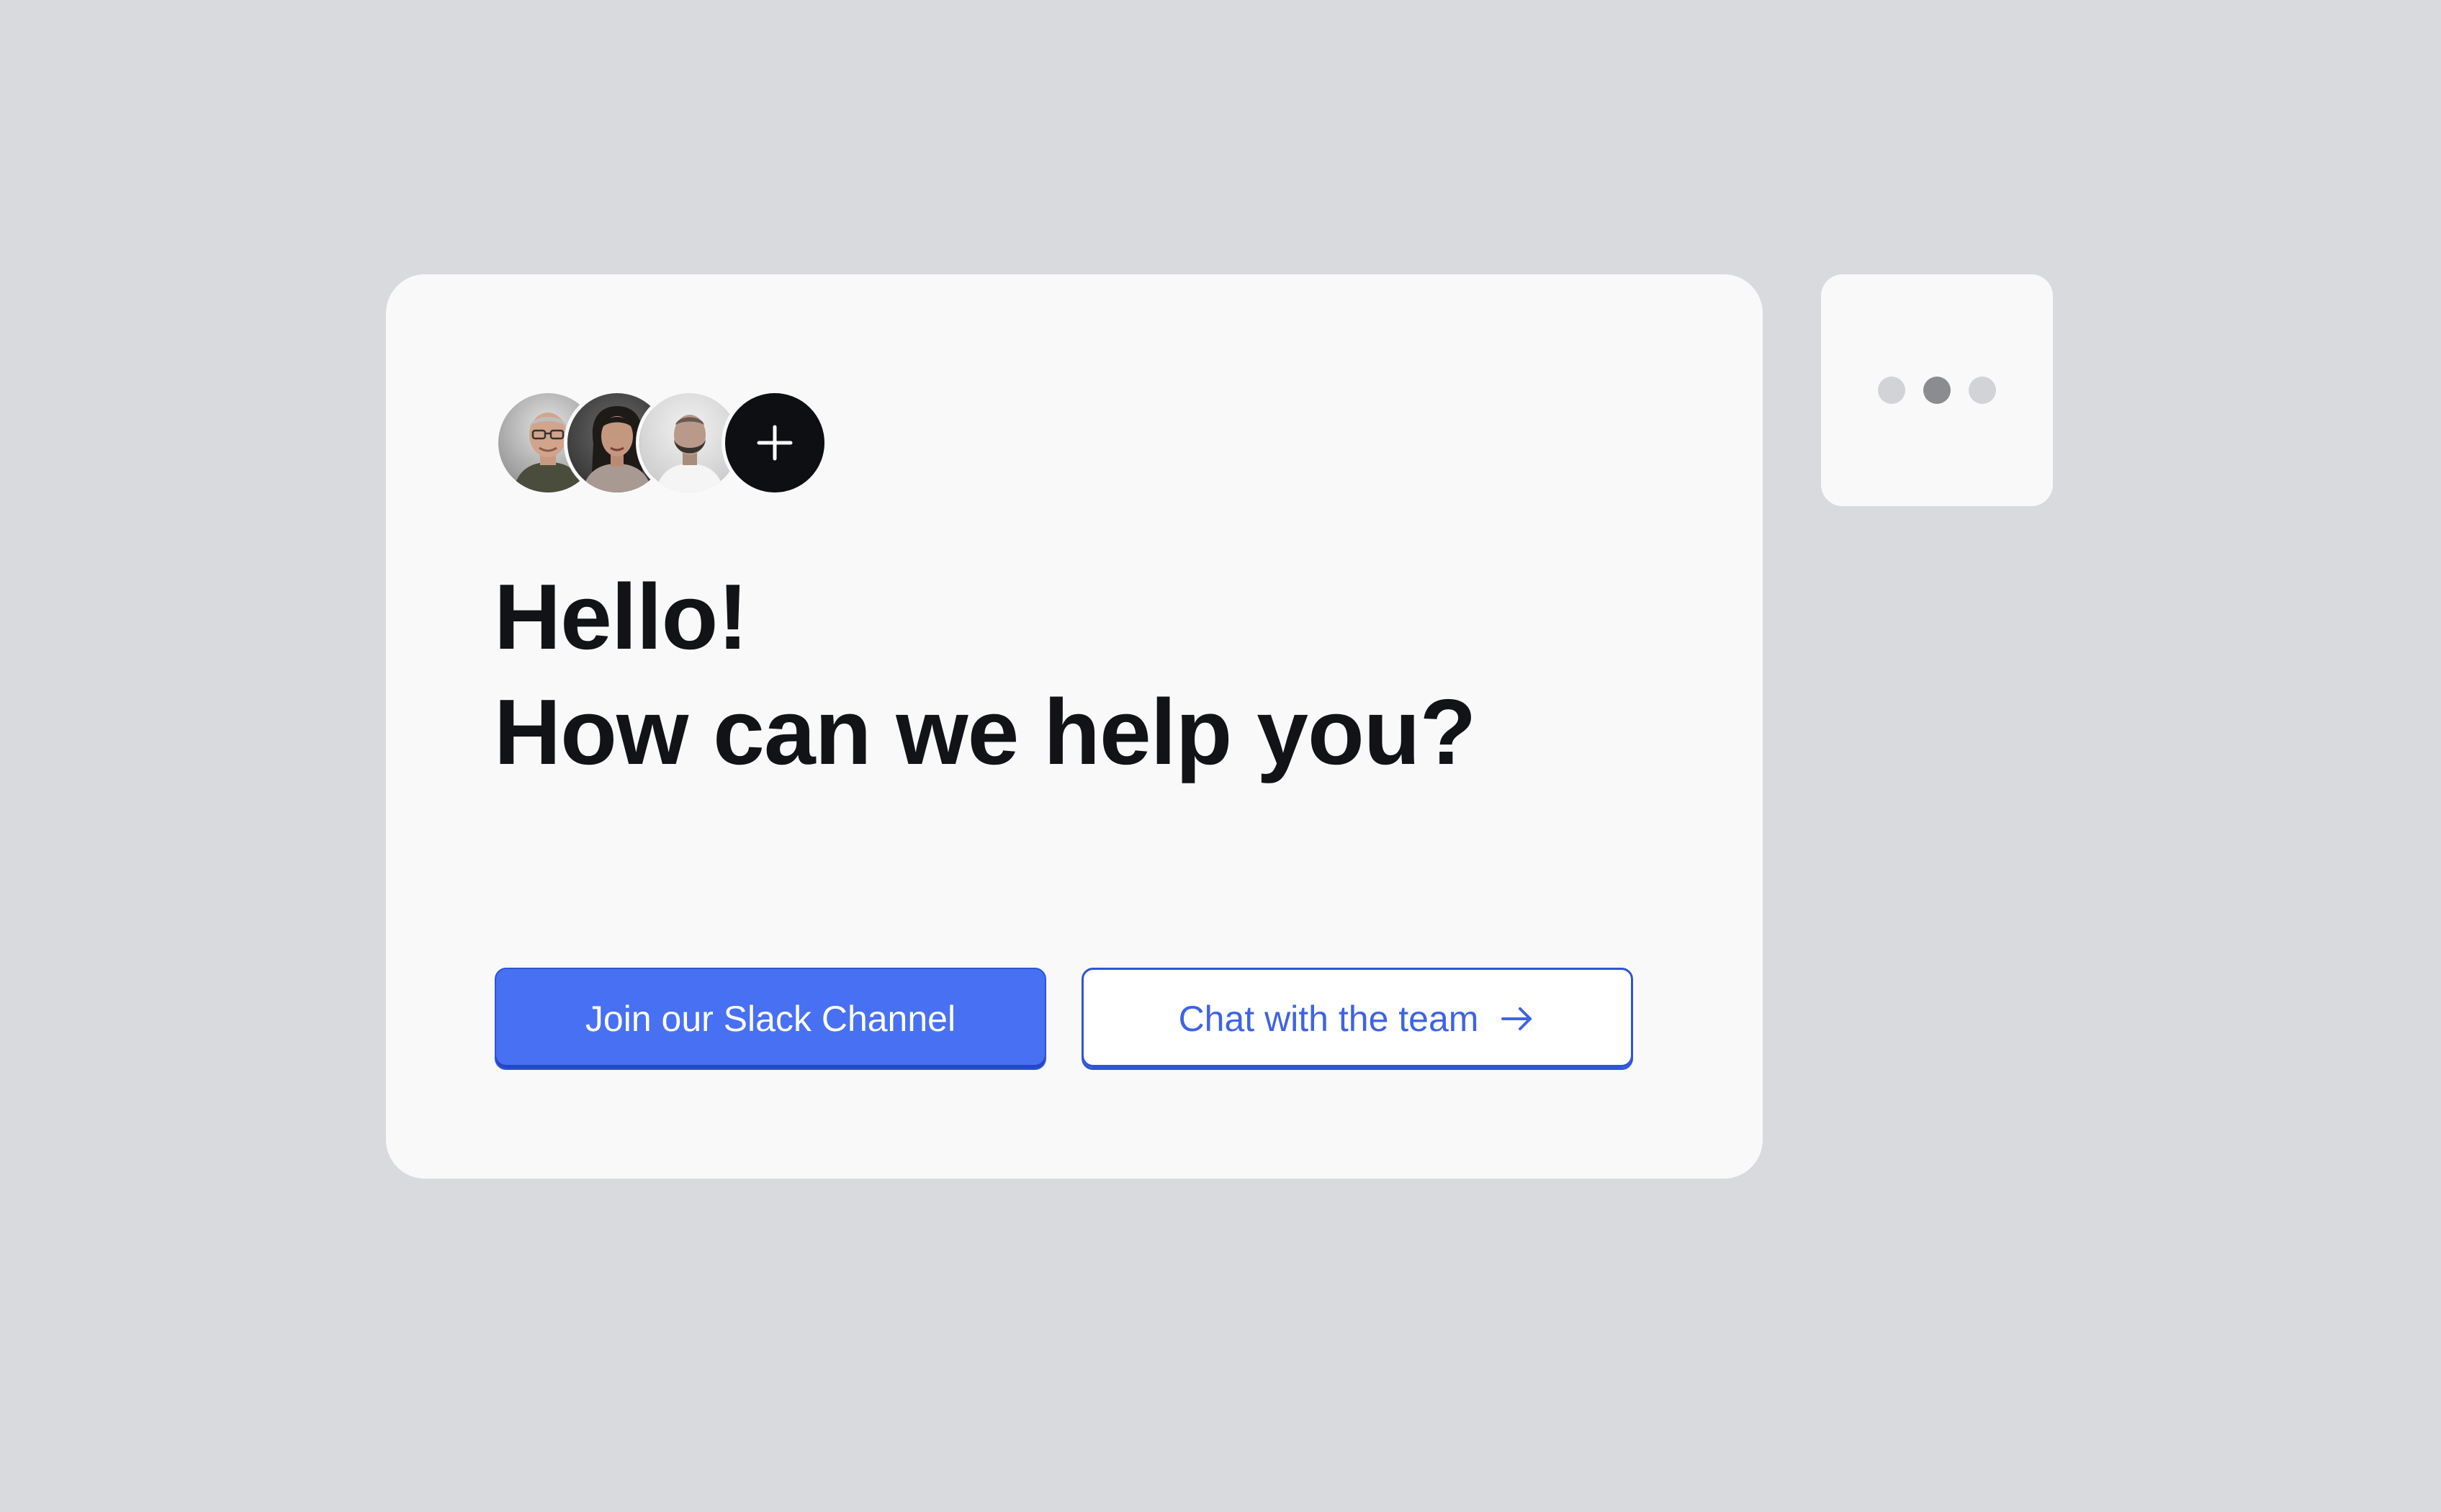 The width and height of the screenshot is (2441, 1512). I want to click on join-slack-button: Join our Slack Channel, so click(770, 1019).